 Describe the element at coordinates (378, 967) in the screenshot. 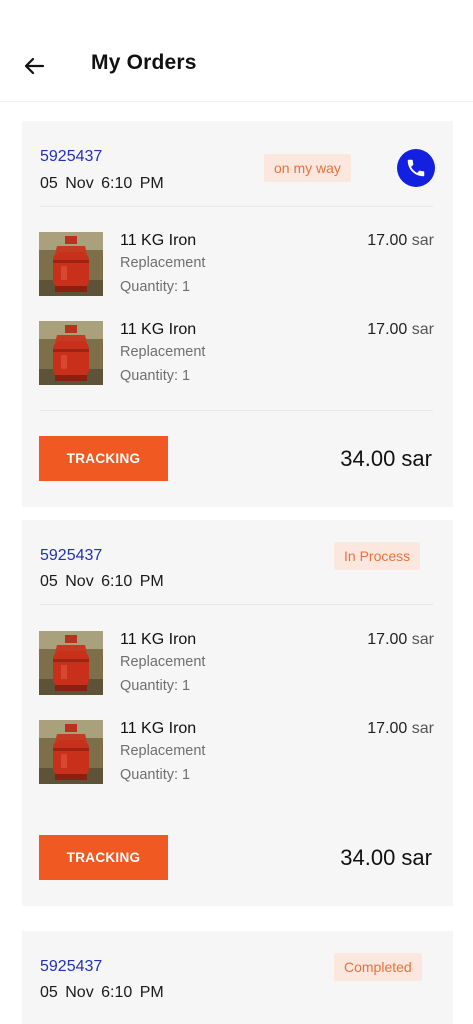

I see `status-badge: Completed` at that location.